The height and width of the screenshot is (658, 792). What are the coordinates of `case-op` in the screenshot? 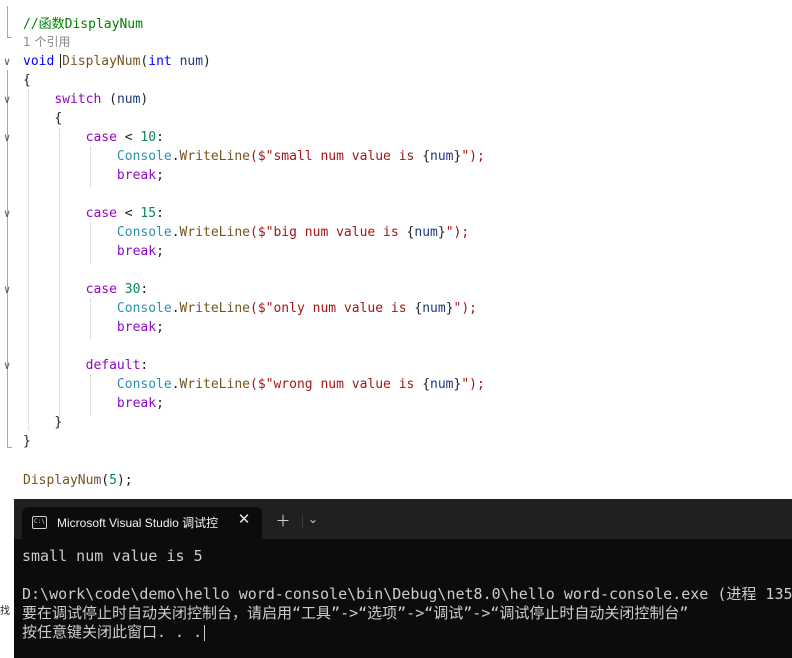 It's located at (121, 289).